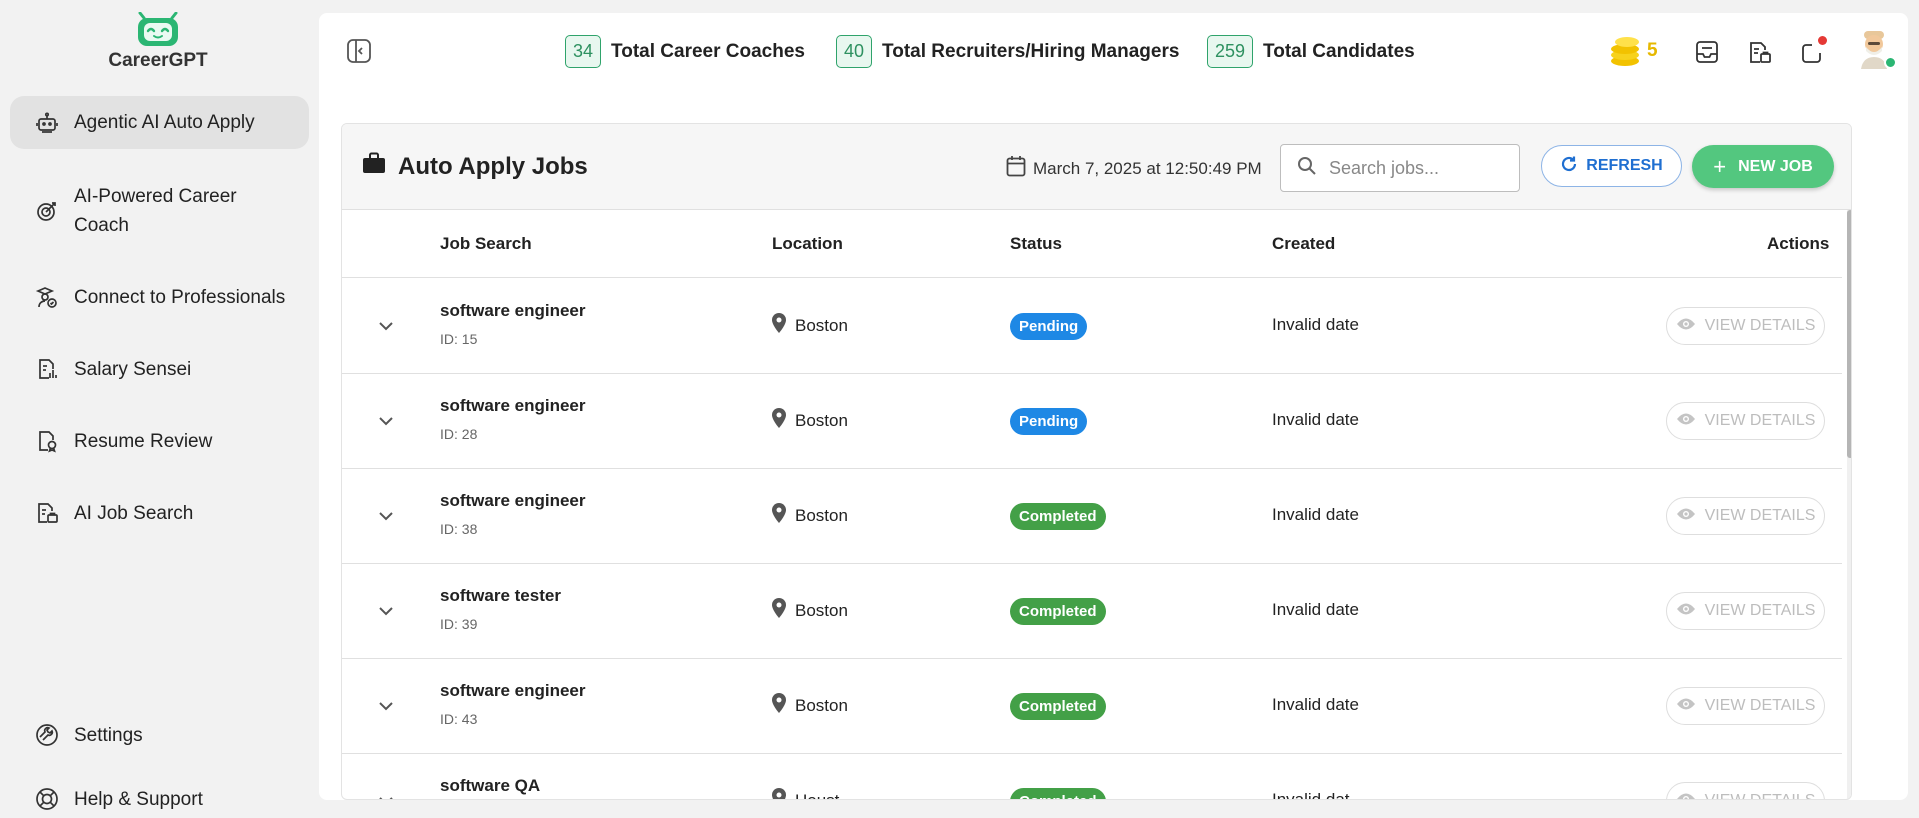 This screenshot has width=1919, height=818. I want to click on app-logo: CareerGPT, so click(158, 41).